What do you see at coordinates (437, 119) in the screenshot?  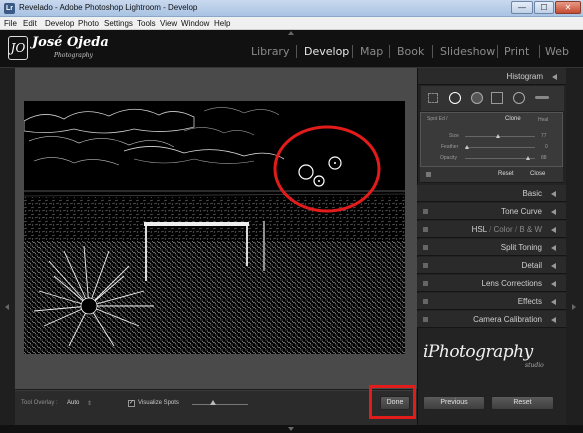 I see `brush-label: Spot Ed /` at bounding box center [437, 119].